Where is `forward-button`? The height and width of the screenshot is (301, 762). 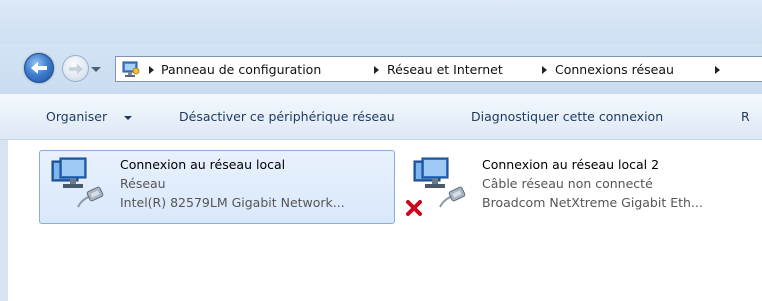
forward-button is located at coordinates (75, 68).